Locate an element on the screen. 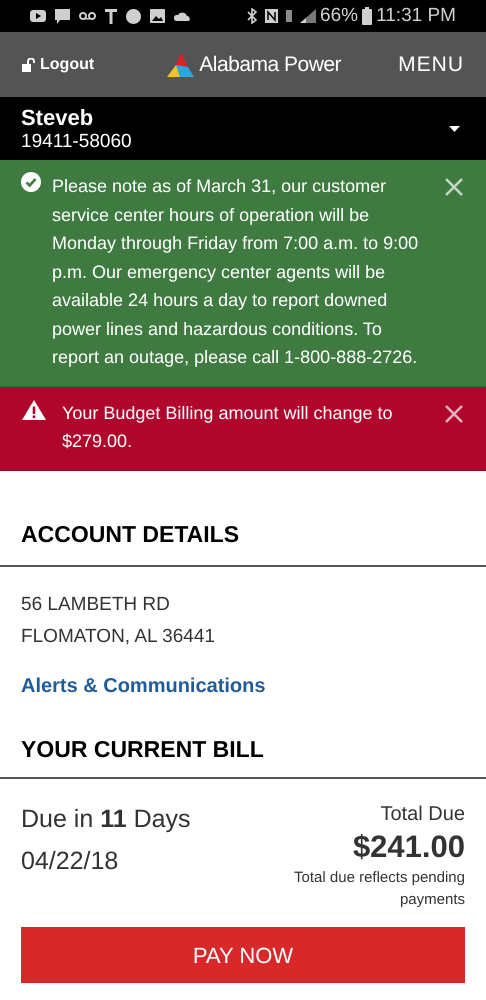 The image size is (486, 1000). bluetooth-icon is located at coordinates (252, 16).